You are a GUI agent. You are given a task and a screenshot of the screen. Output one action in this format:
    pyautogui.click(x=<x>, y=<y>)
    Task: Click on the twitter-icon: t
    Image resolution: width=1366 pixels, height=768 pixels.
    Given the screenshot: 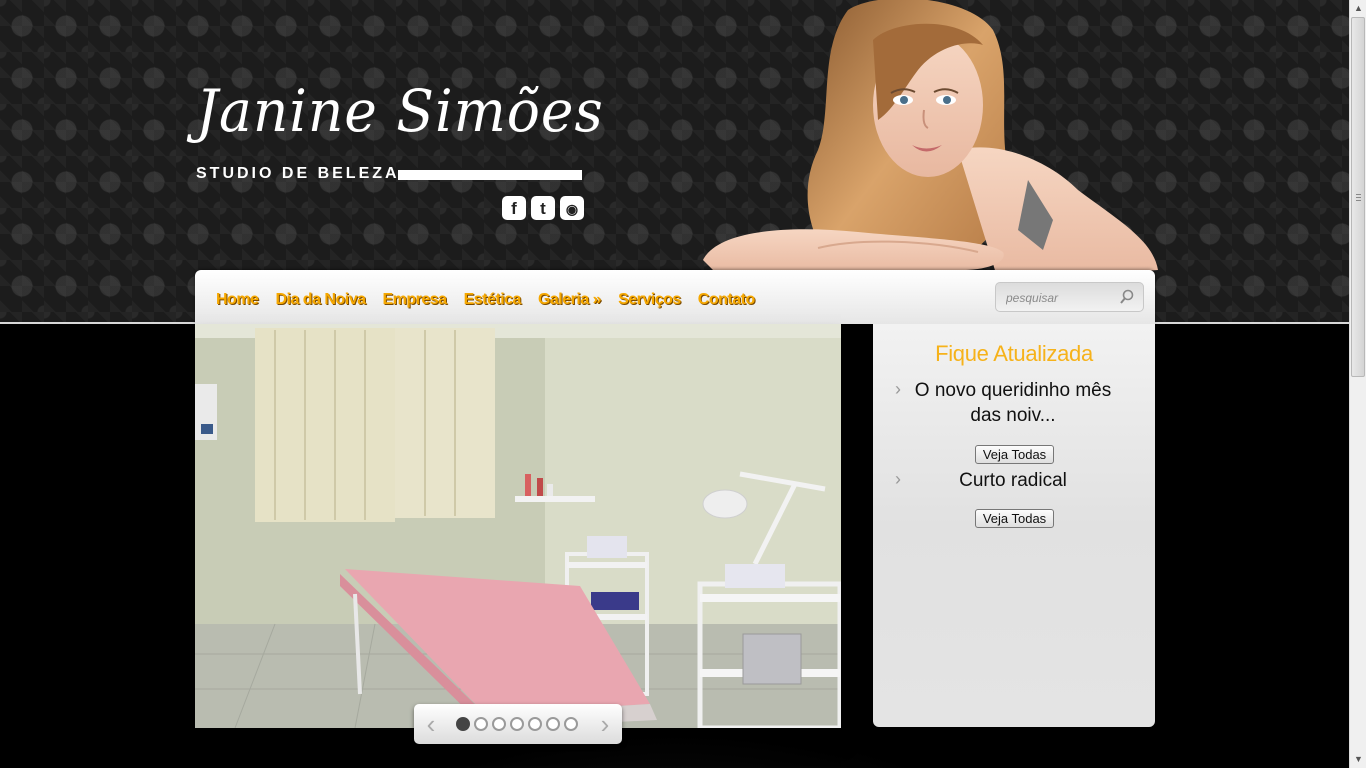 What is the action you would take?
    pyautogui.click(x=543, y=208)
    